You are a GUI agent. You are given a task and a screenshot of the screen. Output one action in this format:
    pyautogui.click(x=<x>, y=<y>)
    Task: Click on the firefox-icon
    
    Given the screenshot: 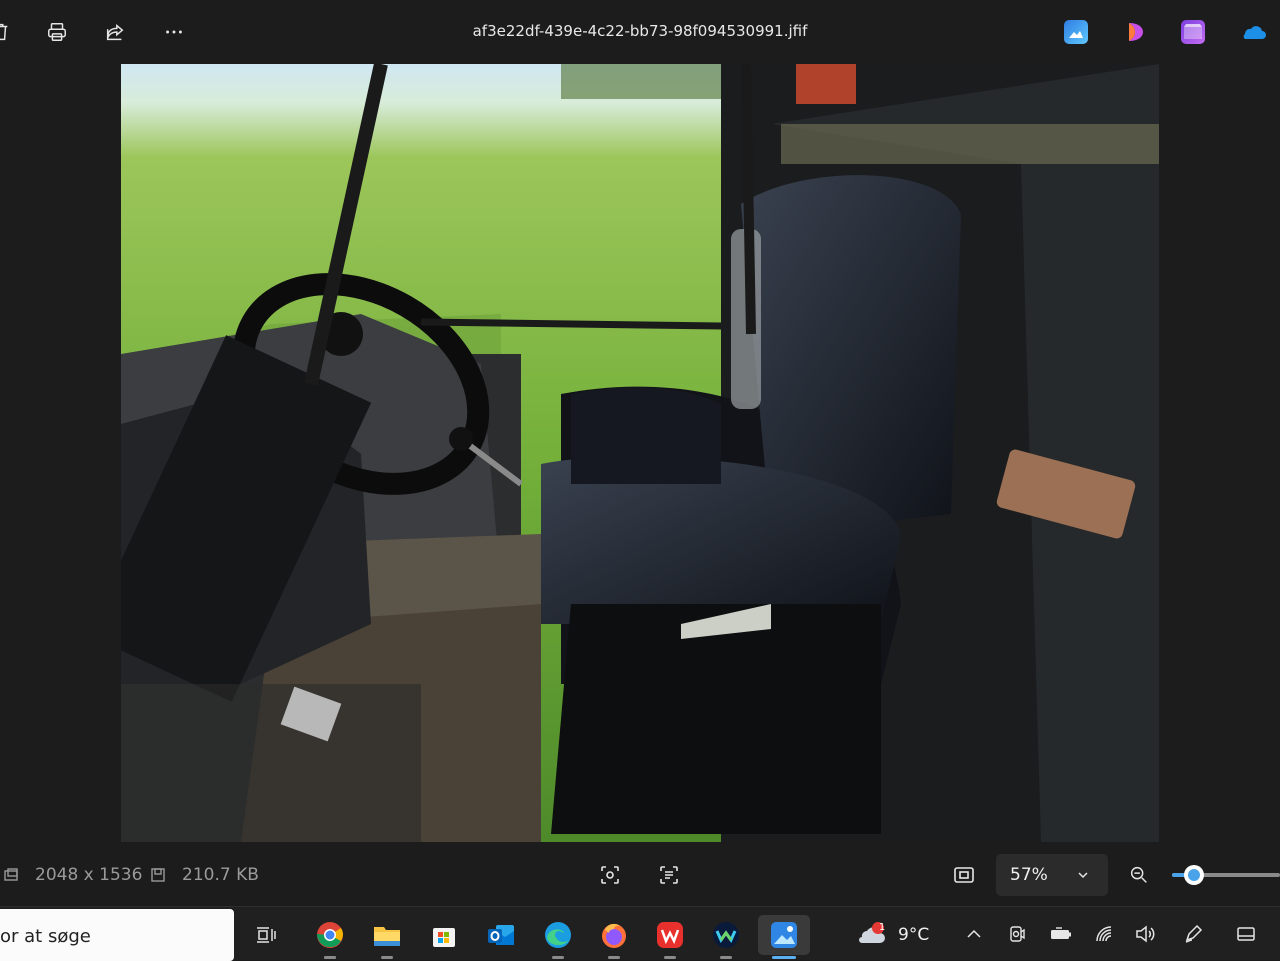 What is the action you would take?
    pyautogui.click(x=614, y=937)
    